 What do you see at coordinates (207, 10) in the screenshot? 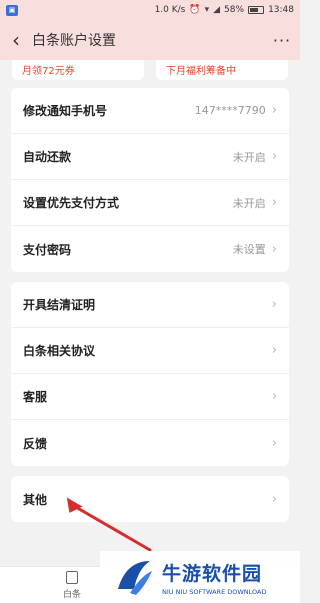
I see `wifi-icon: ▾` at bounding box center [207, 10].